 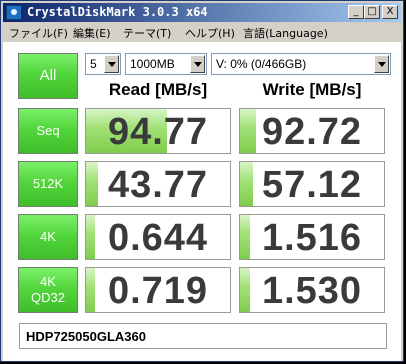 I want to click on 4k-write-cell: 1.516, so click(x=312, y=237).